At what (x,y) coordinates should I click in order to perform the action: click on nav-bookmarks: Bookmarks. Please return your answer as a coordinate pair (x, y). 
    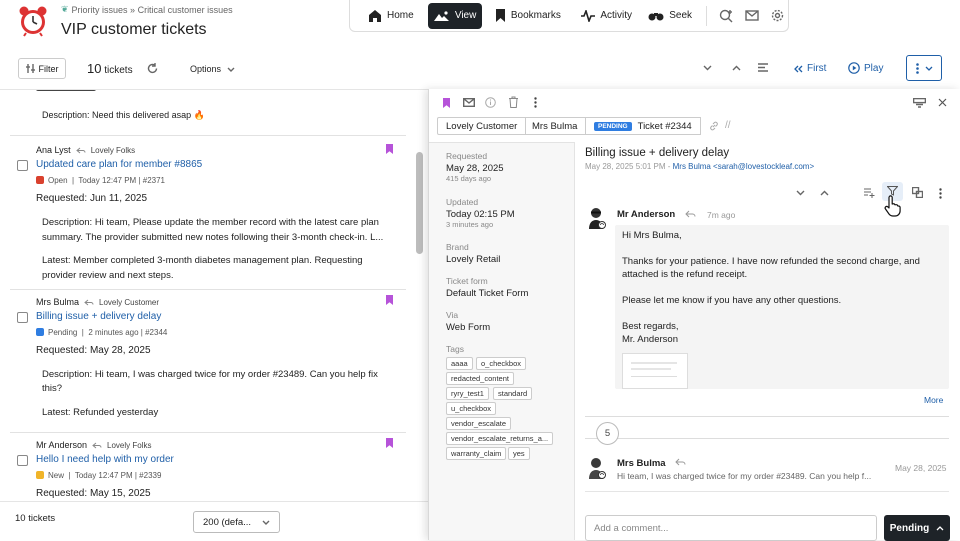
    Looking at the image, I should click on (531, 16).